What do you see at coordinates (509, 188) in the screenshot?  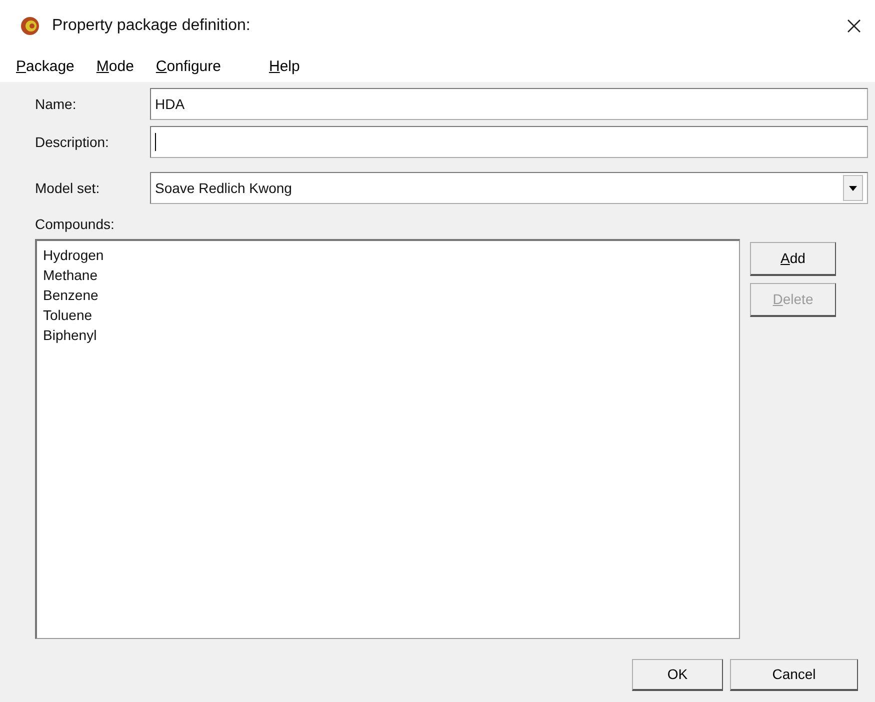 I see `model-set-dropdown: Soave Redlich Kwong` at bounding box center [509, 188].